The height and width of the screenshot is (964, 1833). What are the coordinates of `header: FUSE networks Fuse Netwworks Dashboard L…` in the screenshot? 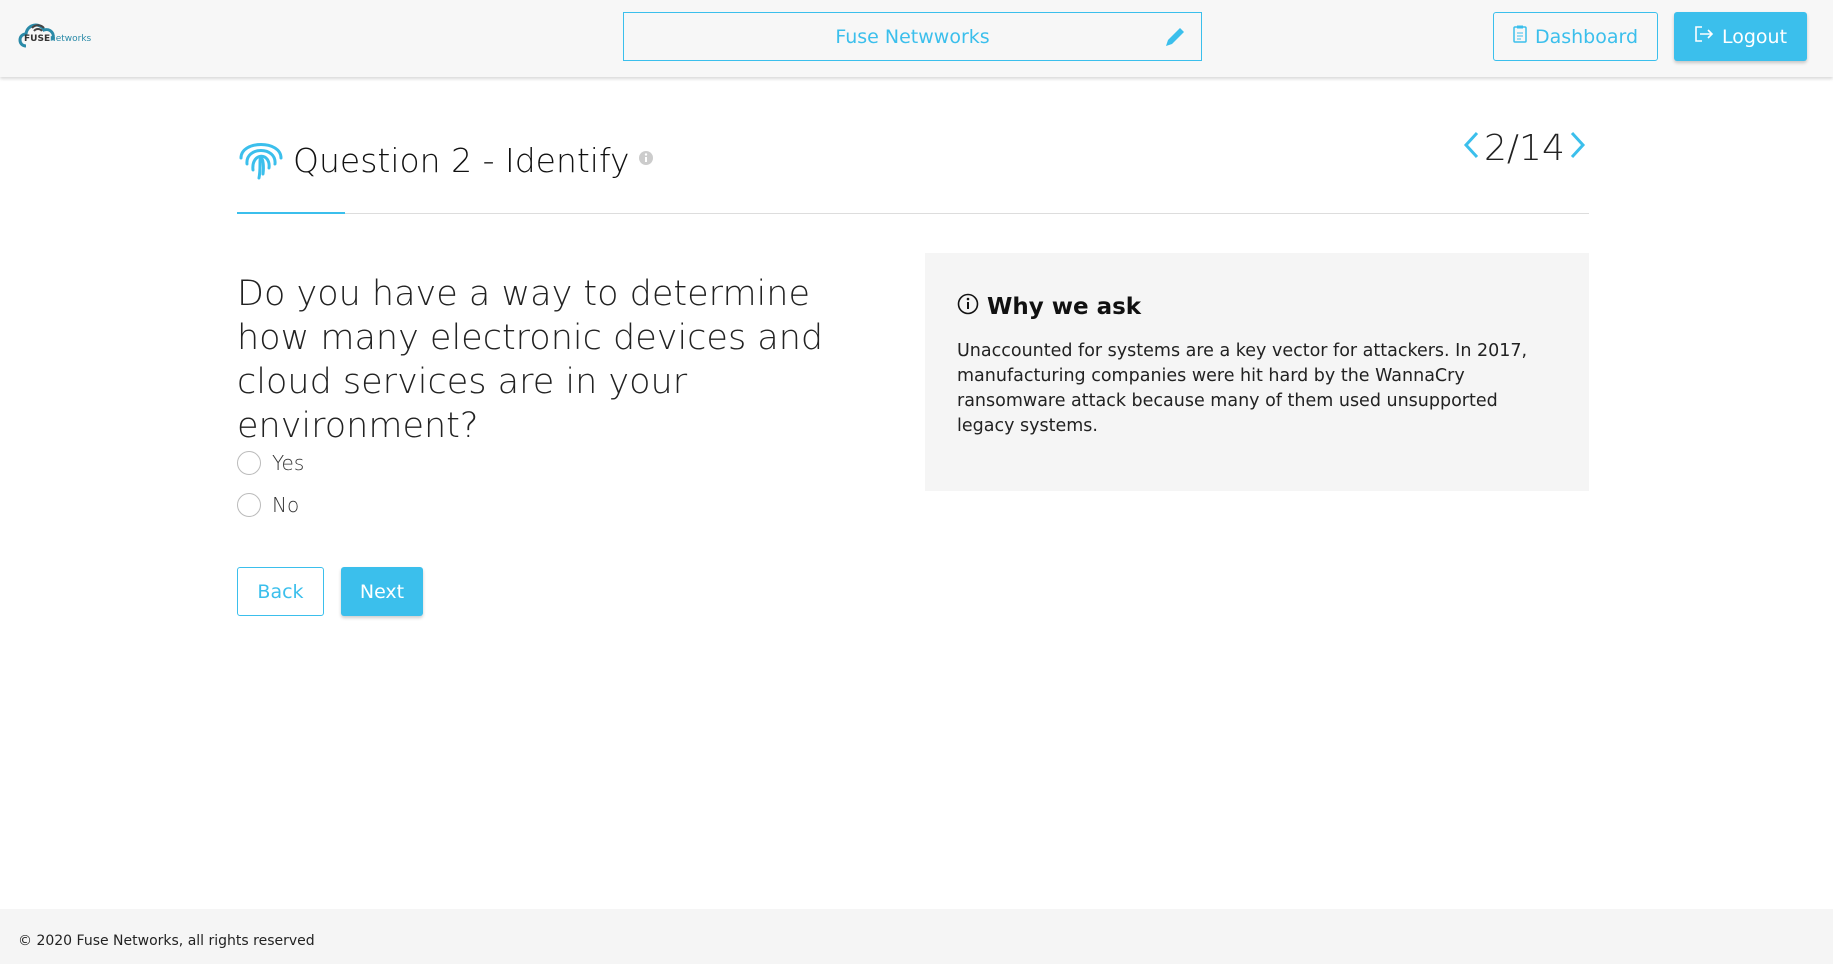 It's located at (916, 38).